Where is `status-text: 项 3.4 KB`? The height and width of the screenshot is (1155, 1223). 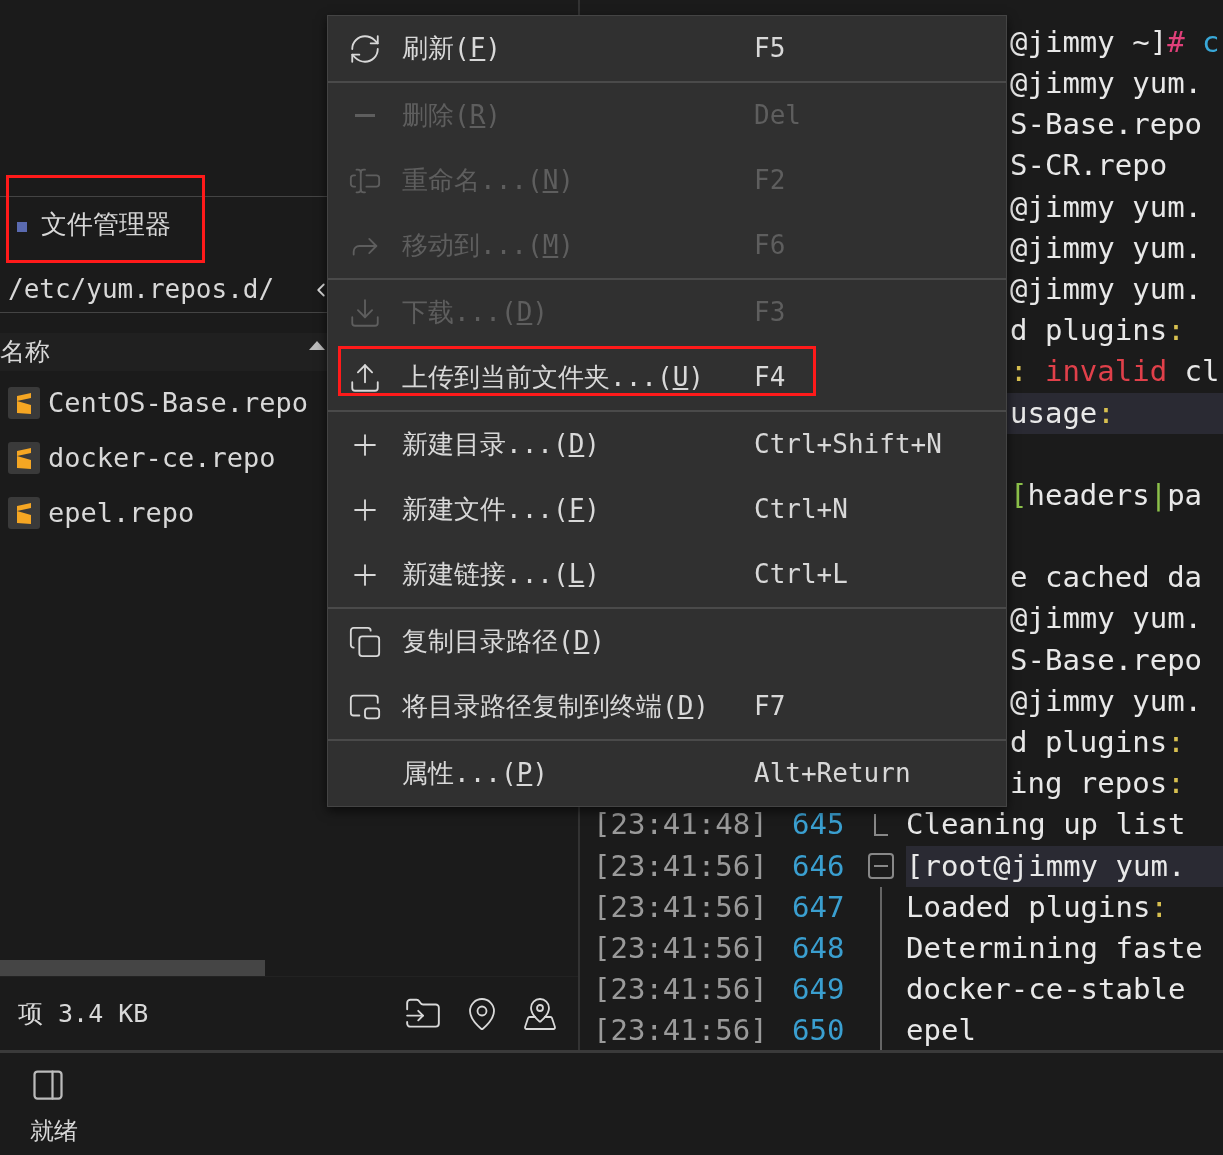 status-text: 项 3.4 KB is located at coordinates (84, 1013).